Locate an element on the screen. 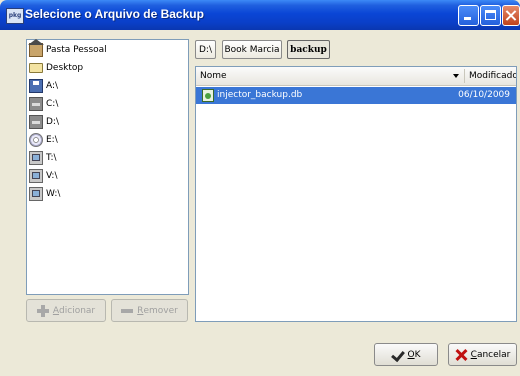 The image size is (520, 376). place-label: Desktop is located at coordinates (65, 68).